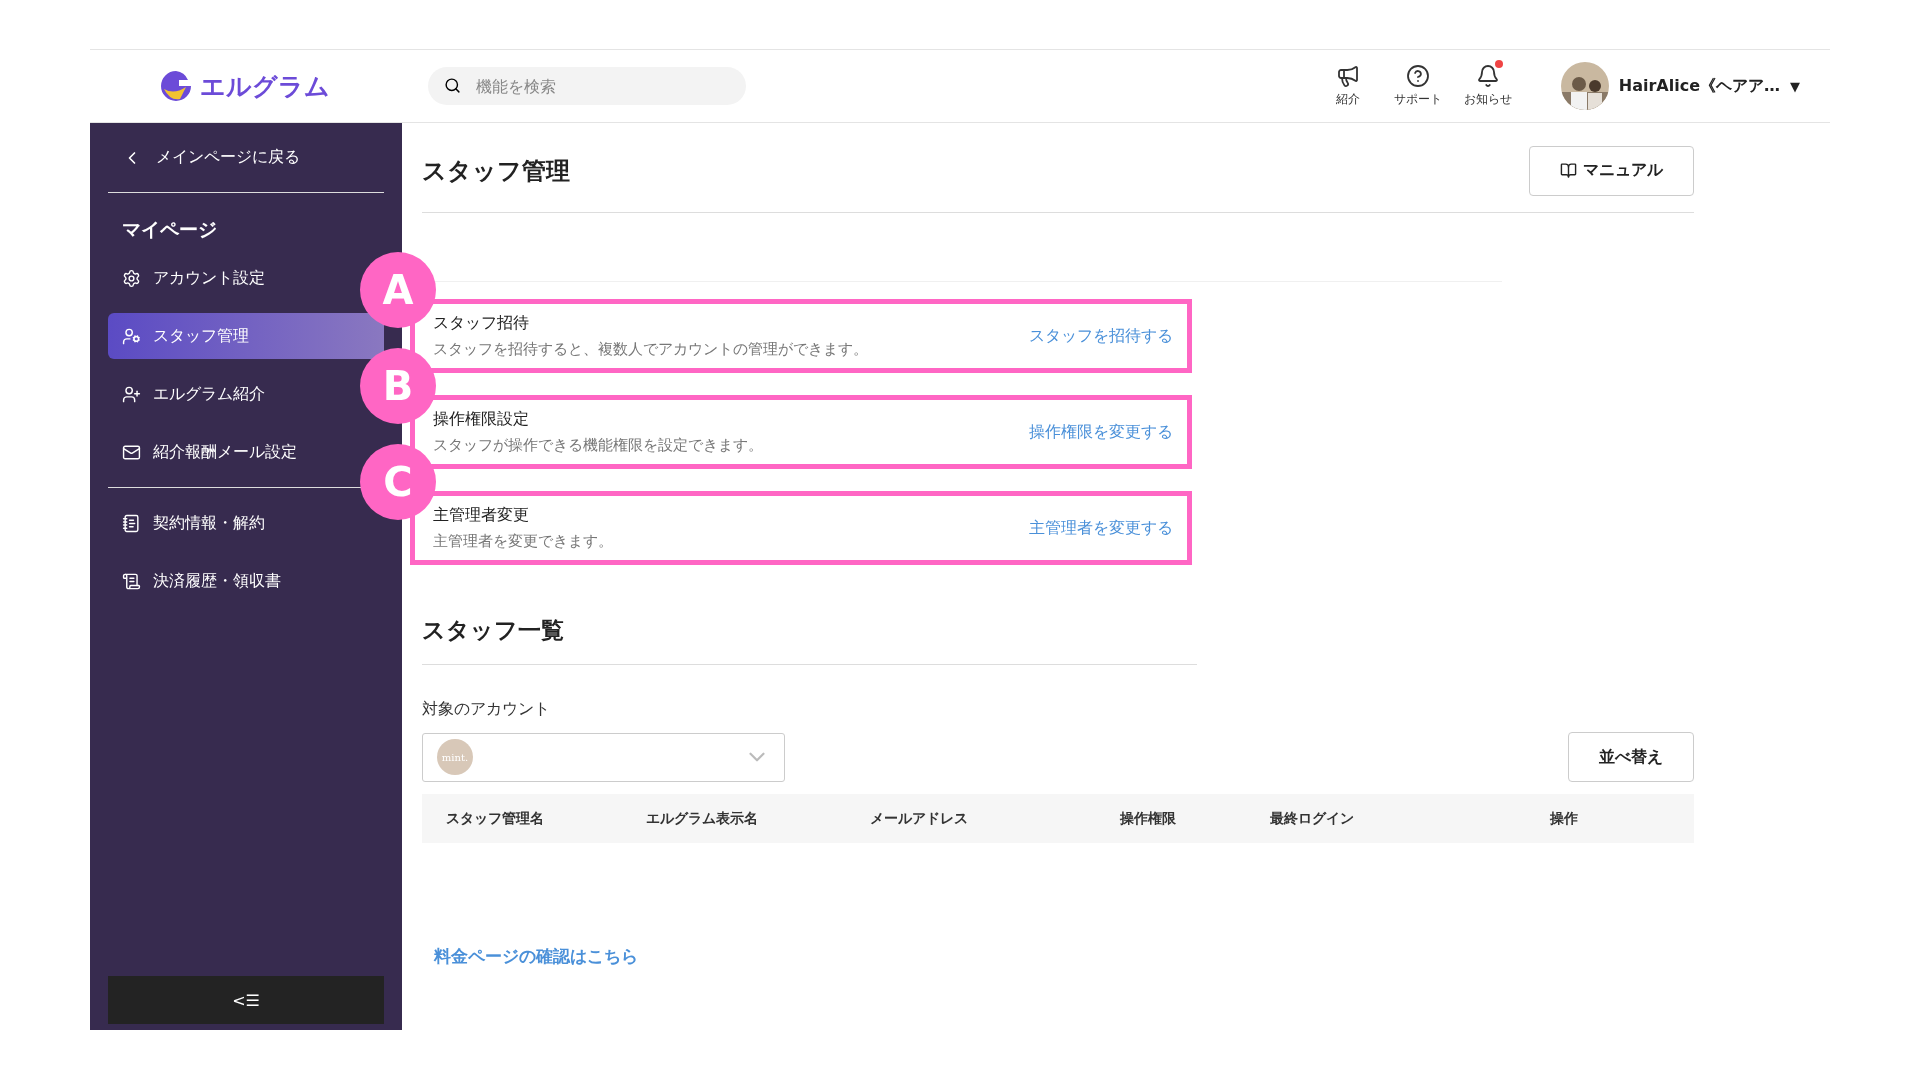 This screenshot has height=1080, width=1920. Describe the element at coordinates (486, 709) in the screenshot. I see `field-label: 対象のアカウント` at that location.